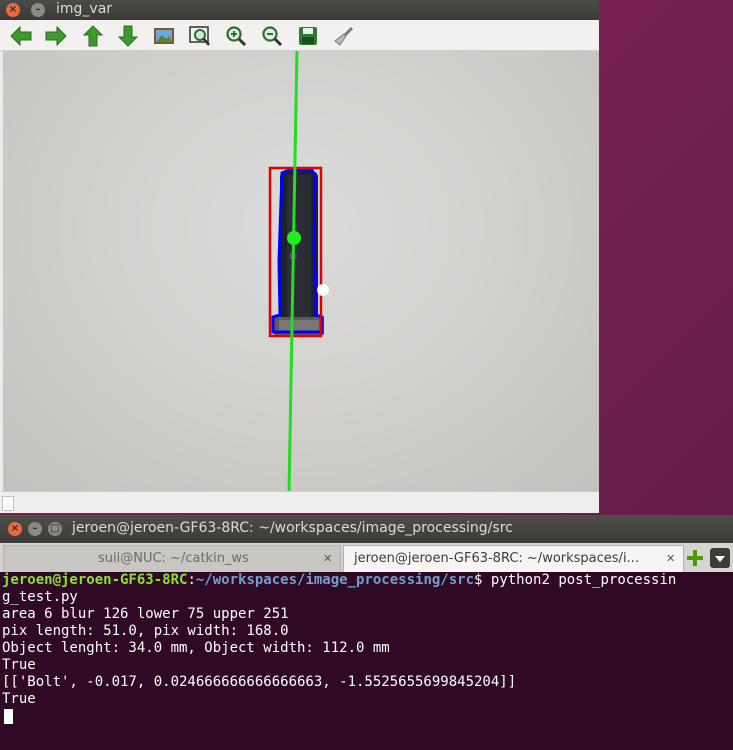  I want to click on new-tab-icon, so click(695, 558).